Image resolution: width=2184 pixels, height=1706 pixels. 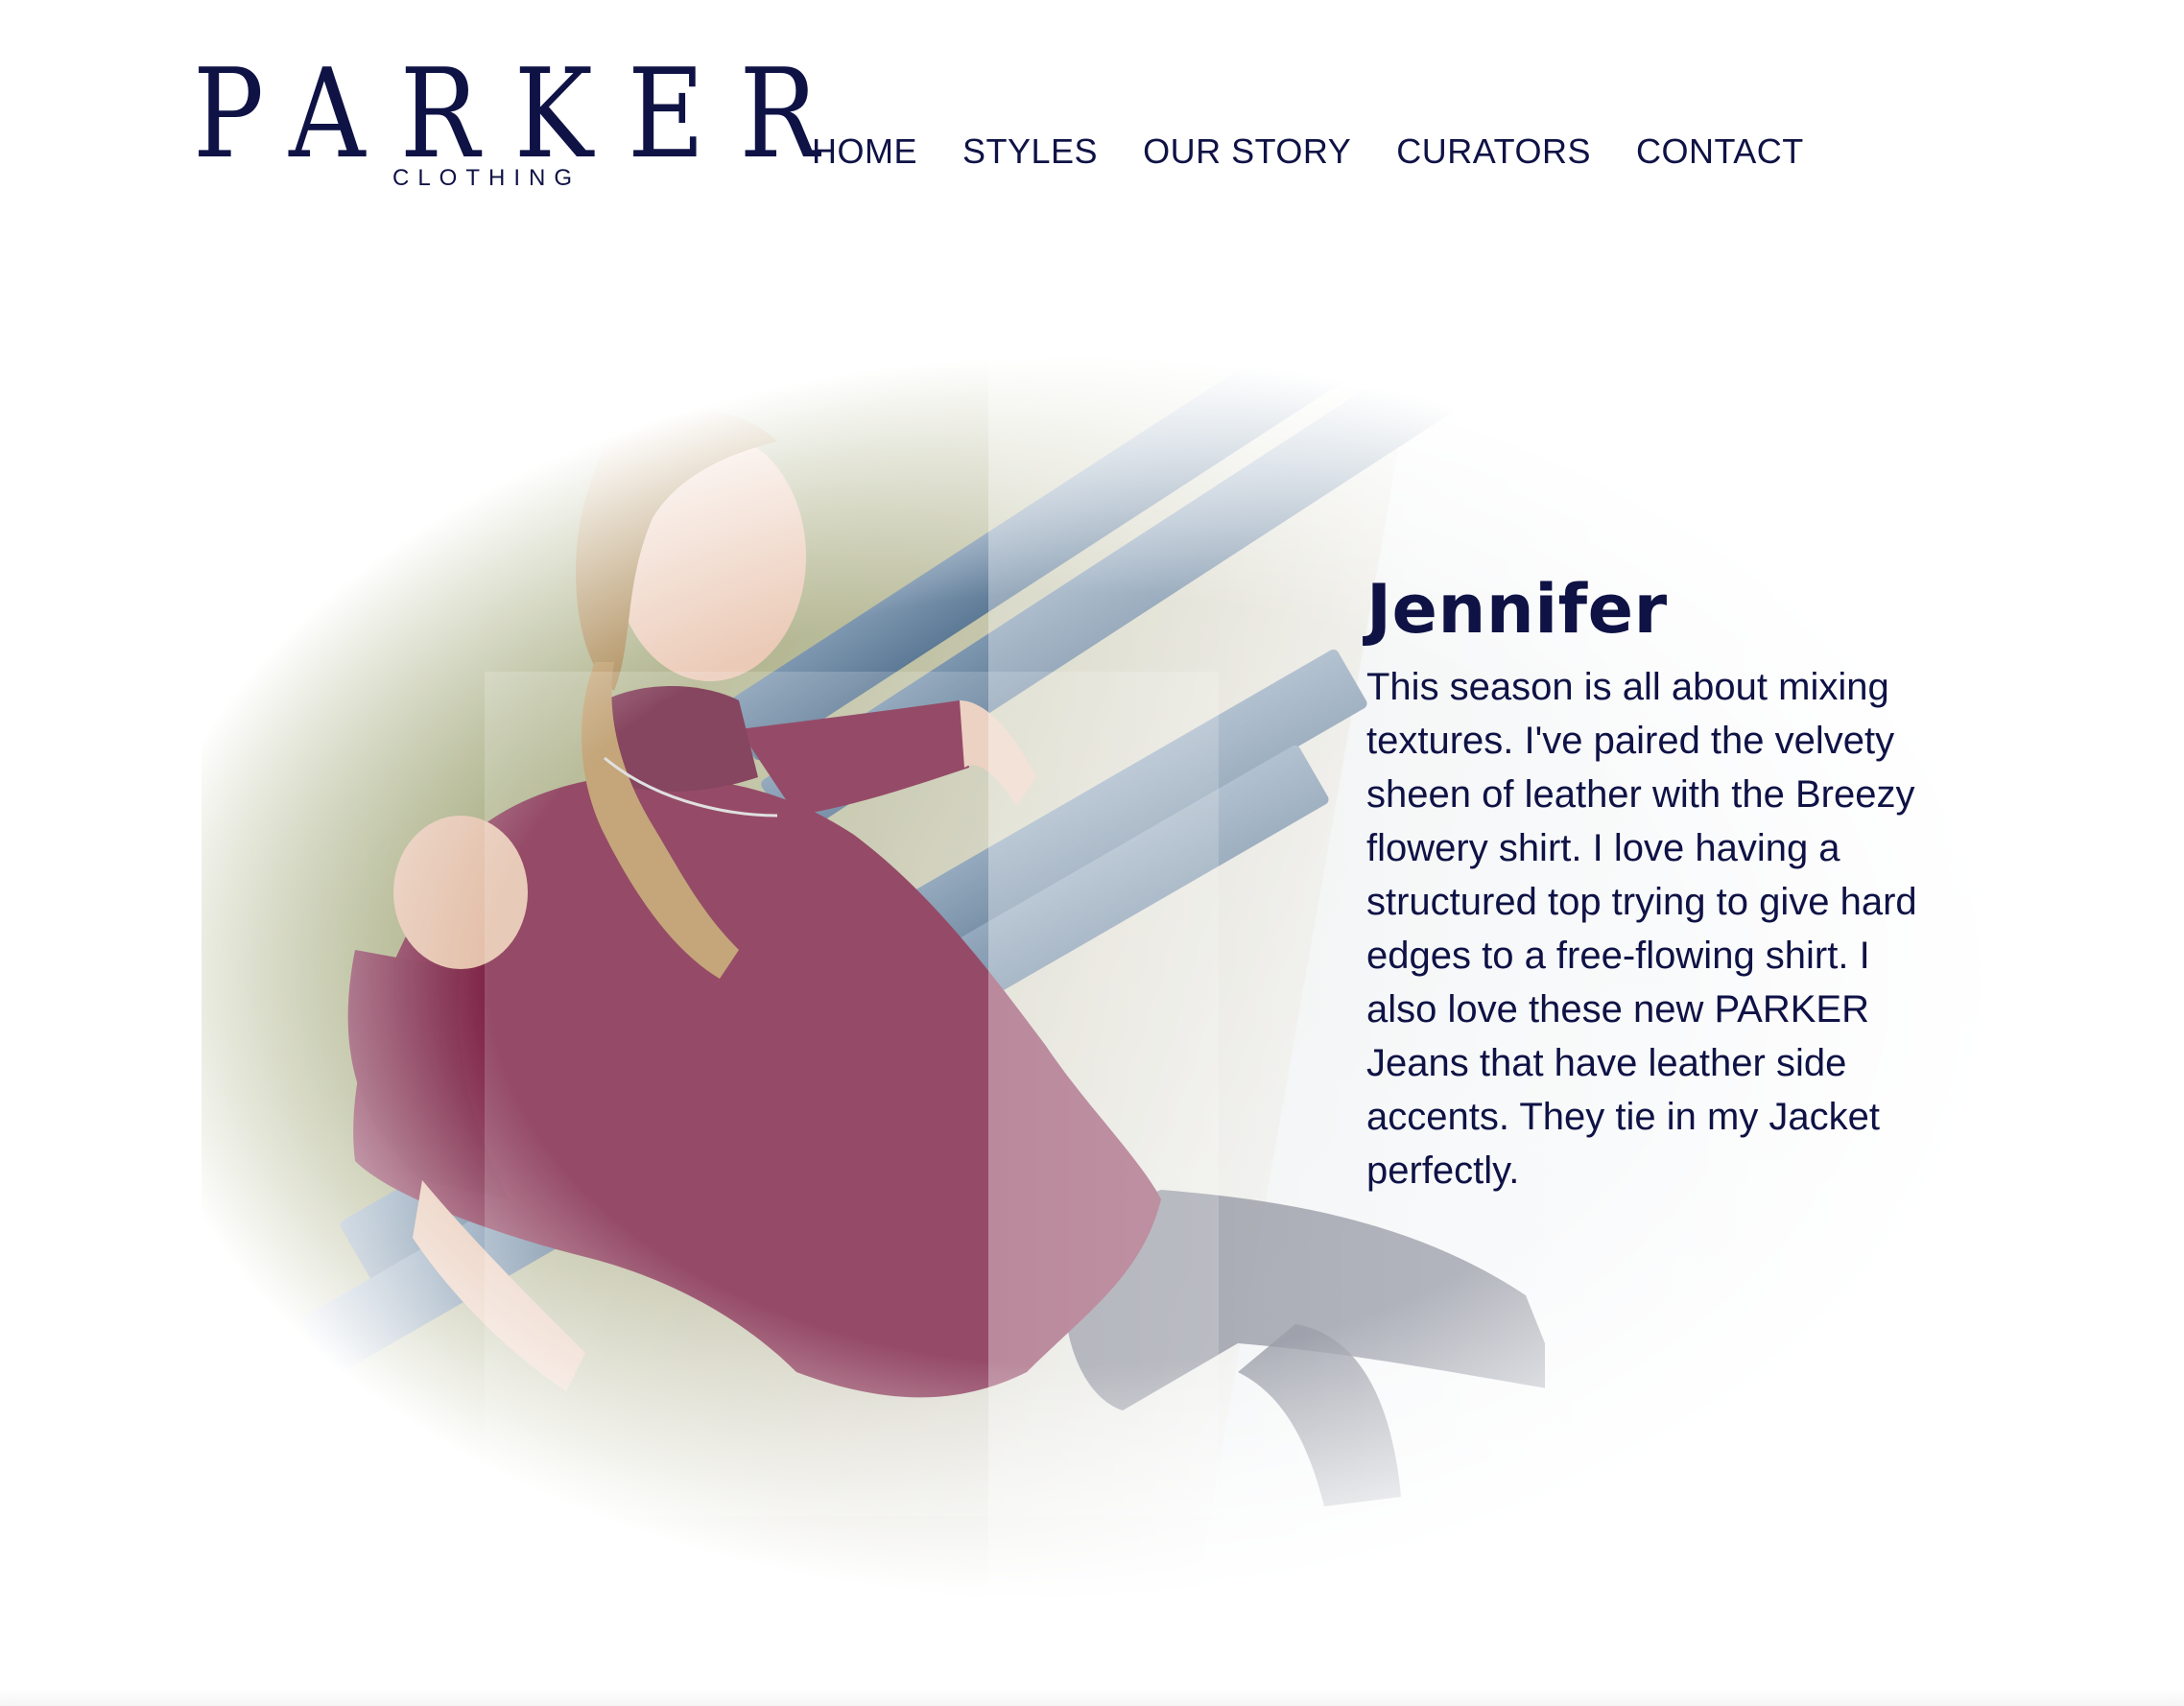 I want to click on nav-our-story: OUR STORY, so click(x=1247, y=151).